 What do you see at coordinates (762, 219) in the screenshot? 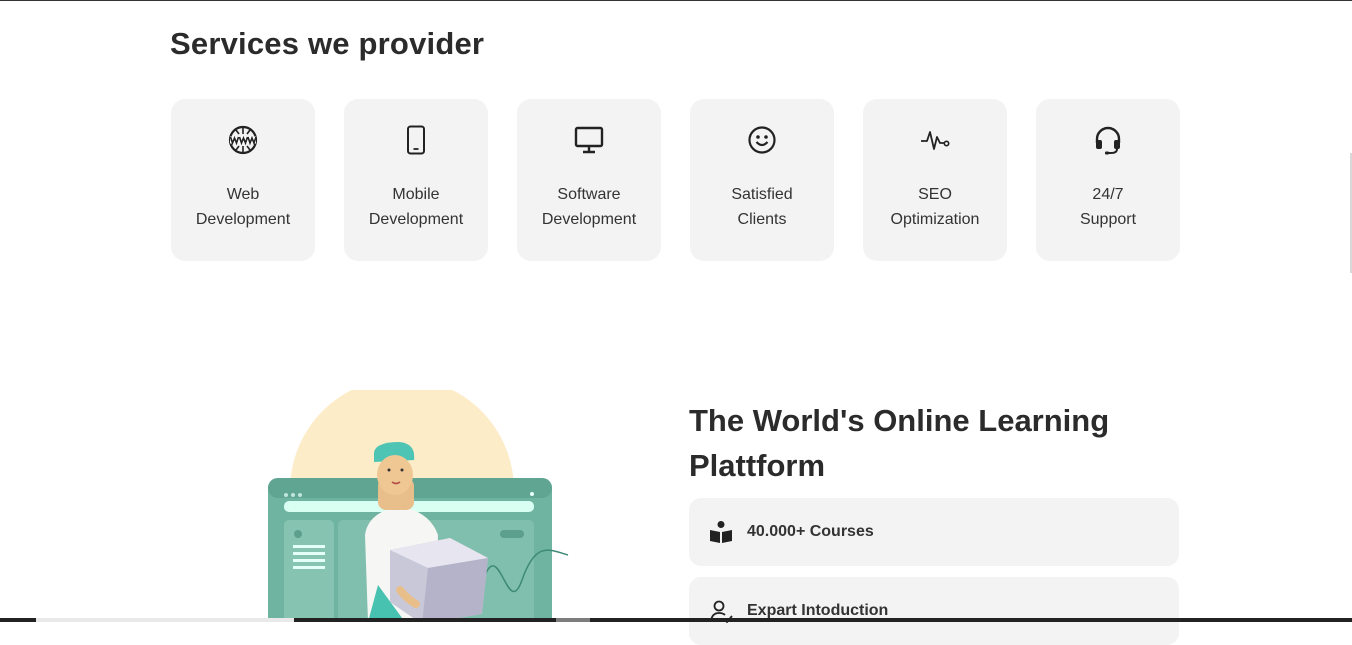
I see `service-label-line2: Clients` at bounding box center [762, 219].